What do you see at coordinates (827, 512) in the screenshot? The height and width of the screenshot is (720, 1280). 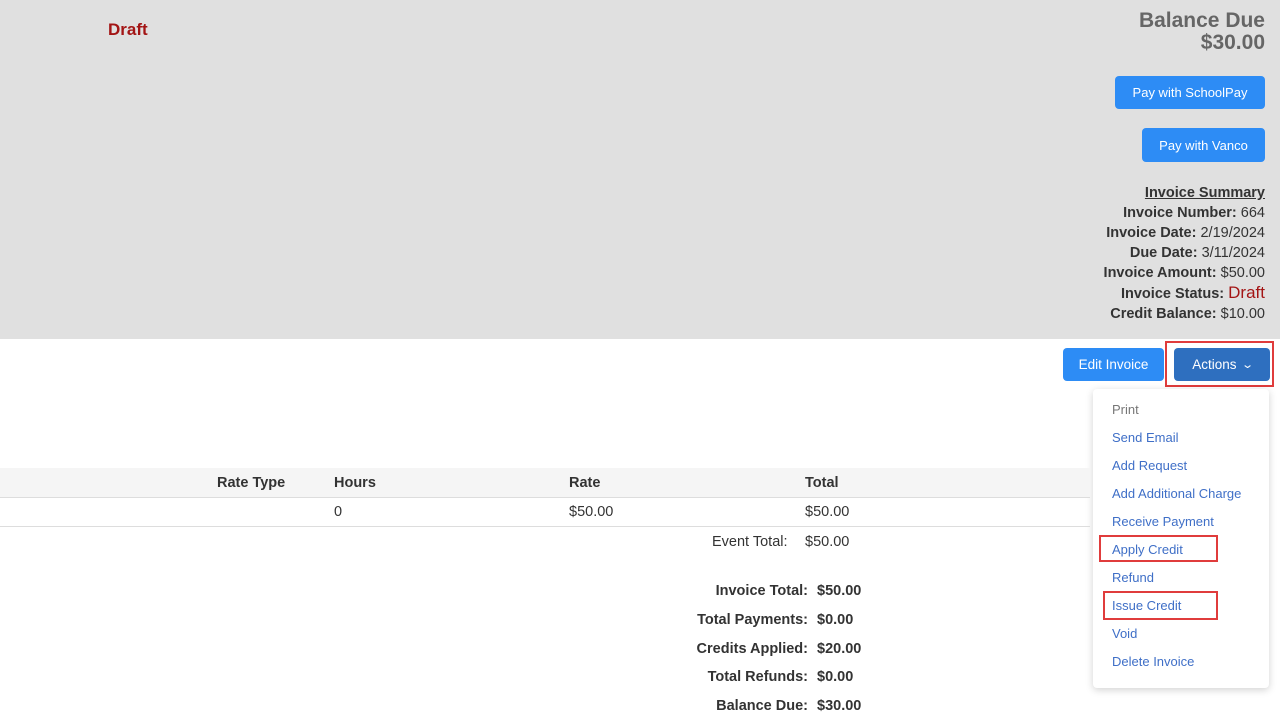 I see `row-total-cell: $50.00` at bounding box center [827, 512].